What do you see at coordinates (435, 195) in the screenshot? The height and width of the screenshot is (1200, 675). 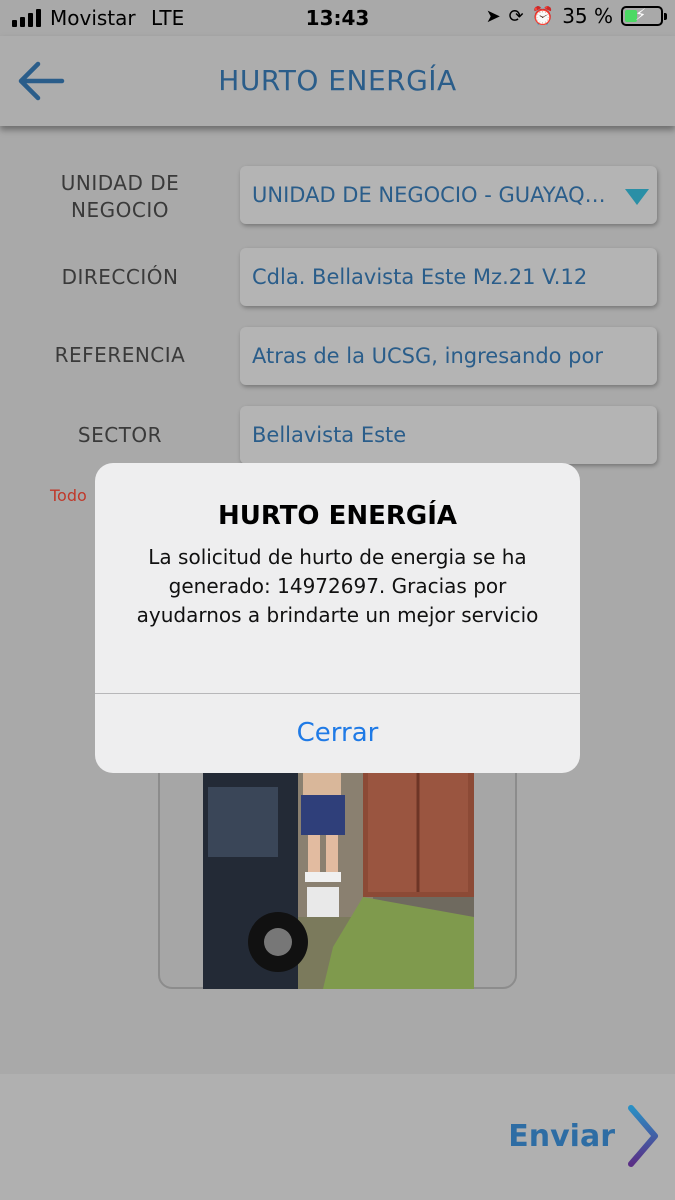 I see `unidad-negocio-value: UNIDAD DE NEGOCIO - GUAYAQUIL` at bounding box center [435, 195].